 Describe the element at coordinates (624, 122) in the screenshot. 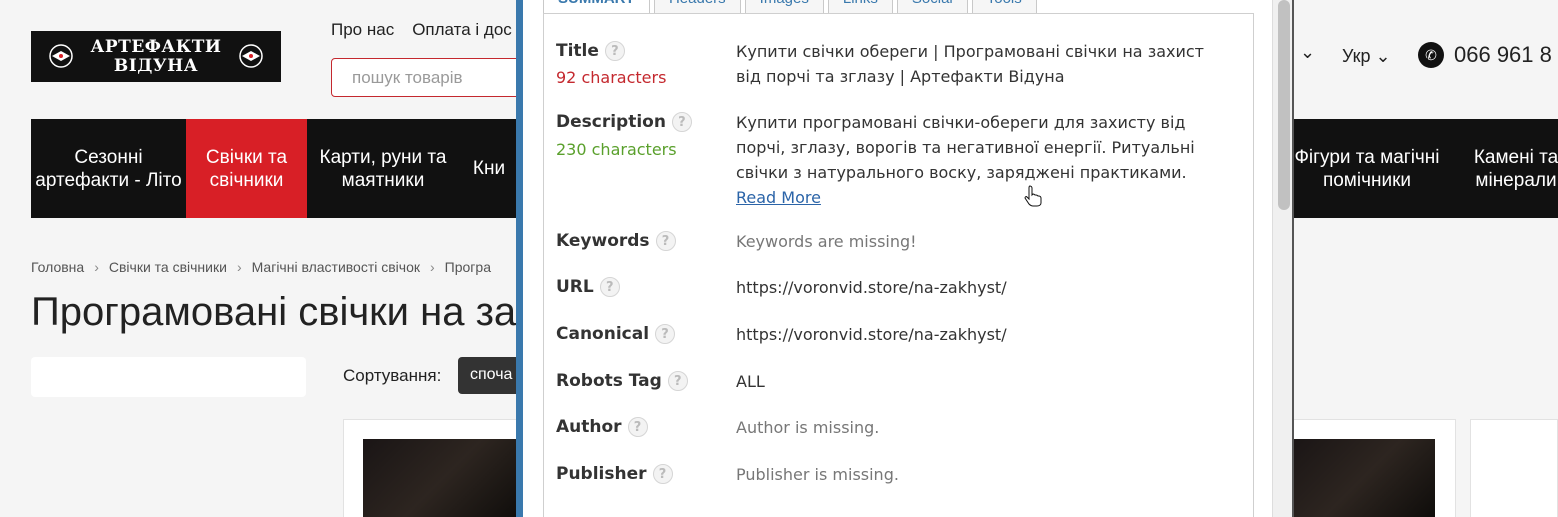

I see `row-label: Description?` at that location.